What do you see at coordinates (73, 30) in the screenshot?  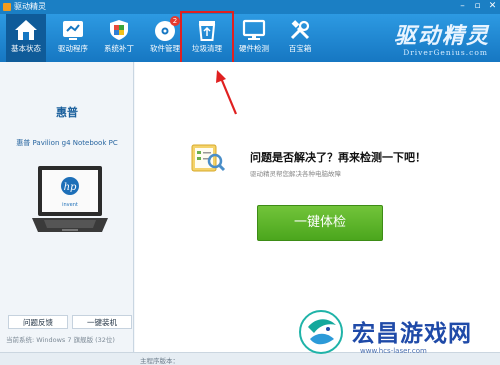 I see `driver-icon` at bounding box center [73, 30].